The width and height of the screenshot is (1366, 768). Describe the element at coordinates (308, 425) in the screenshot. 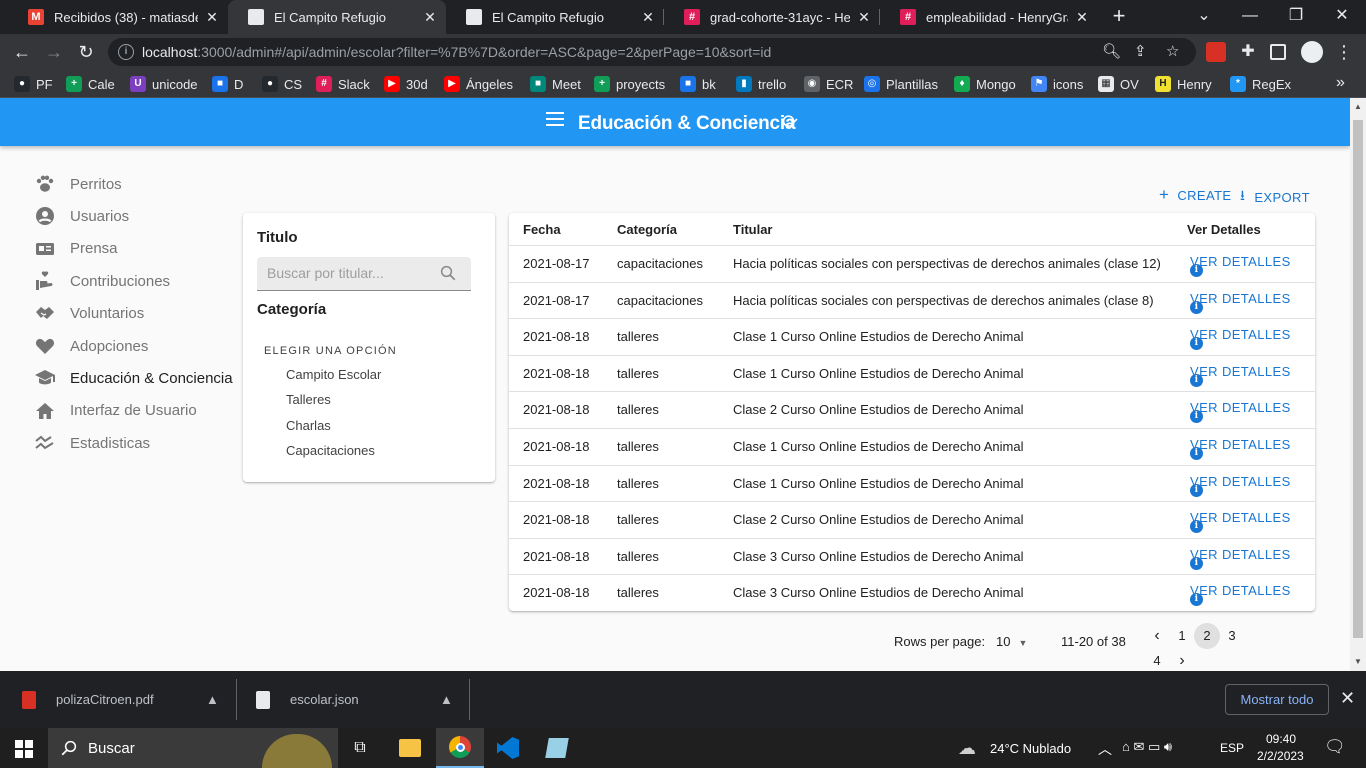

I see `category-option: Charlas` at that location.